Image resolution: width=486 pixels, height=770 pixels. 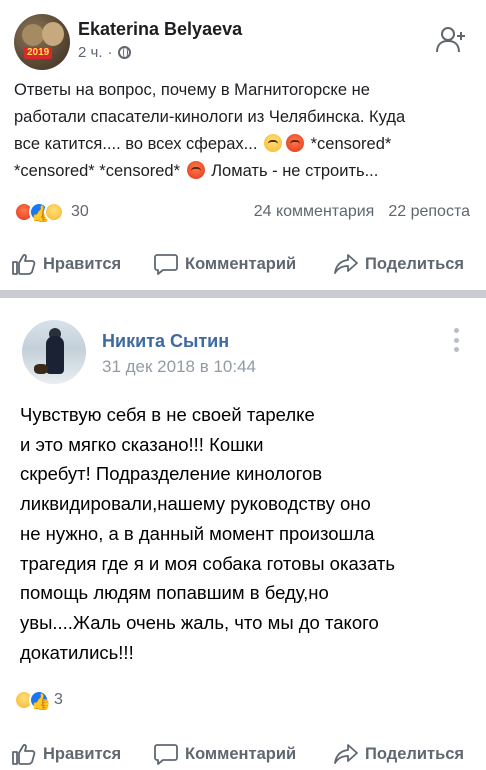 What do you see at coordinates (314, 212) in the screenshot?
I see `comments-count: 24 комментария` at bounding box center [314, 212].